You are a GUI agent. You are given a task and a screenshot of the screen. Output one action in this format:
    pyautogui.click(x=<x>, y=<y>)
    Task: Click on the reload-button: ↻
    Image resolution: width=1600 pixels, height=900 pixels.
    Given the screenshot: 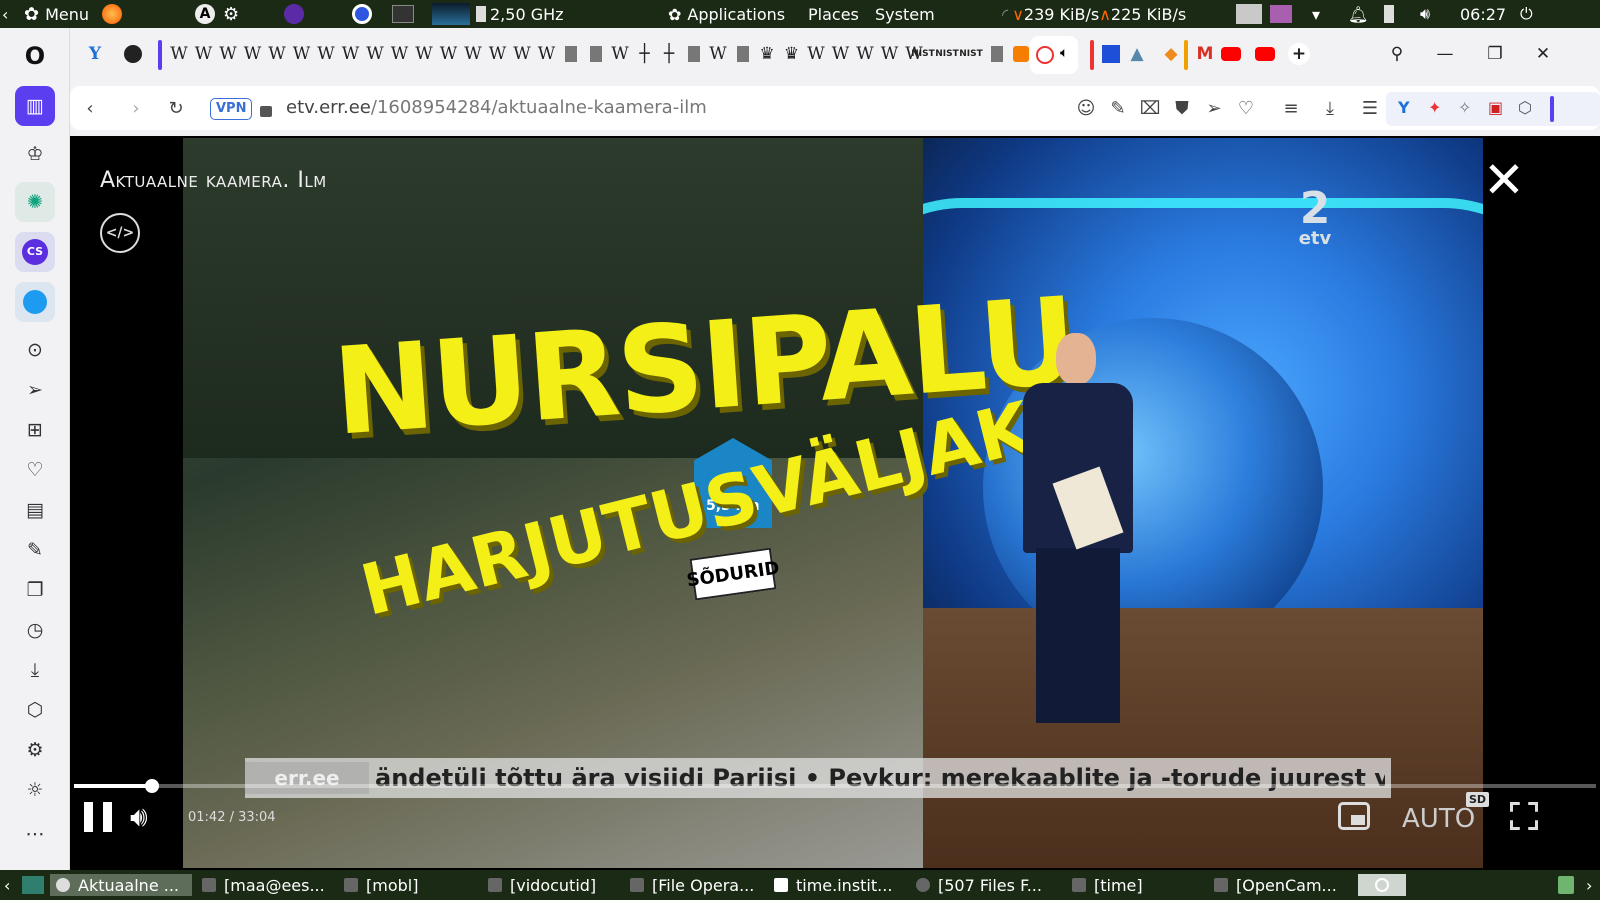 What is the action you would take?
    pyautogui.click(x=176, y=108)
    